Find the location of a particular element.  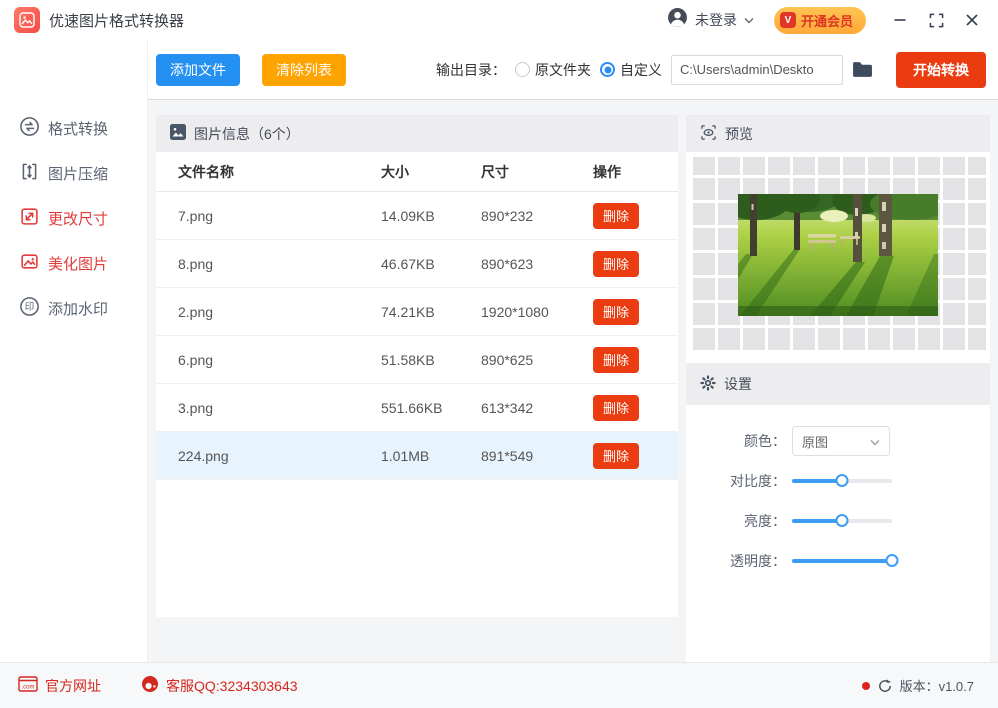

resize-icon is located at coordinates (29, 218).